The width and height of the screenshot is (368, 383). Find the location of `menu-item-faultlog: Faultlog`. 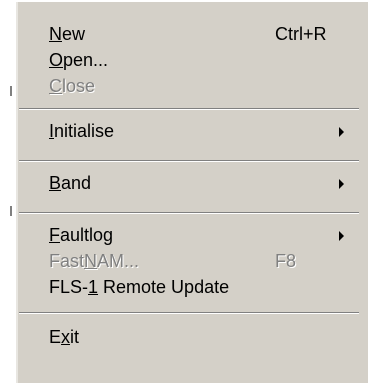

menu-item-faultlog: Faultlog is located at coordinates (192, 235).